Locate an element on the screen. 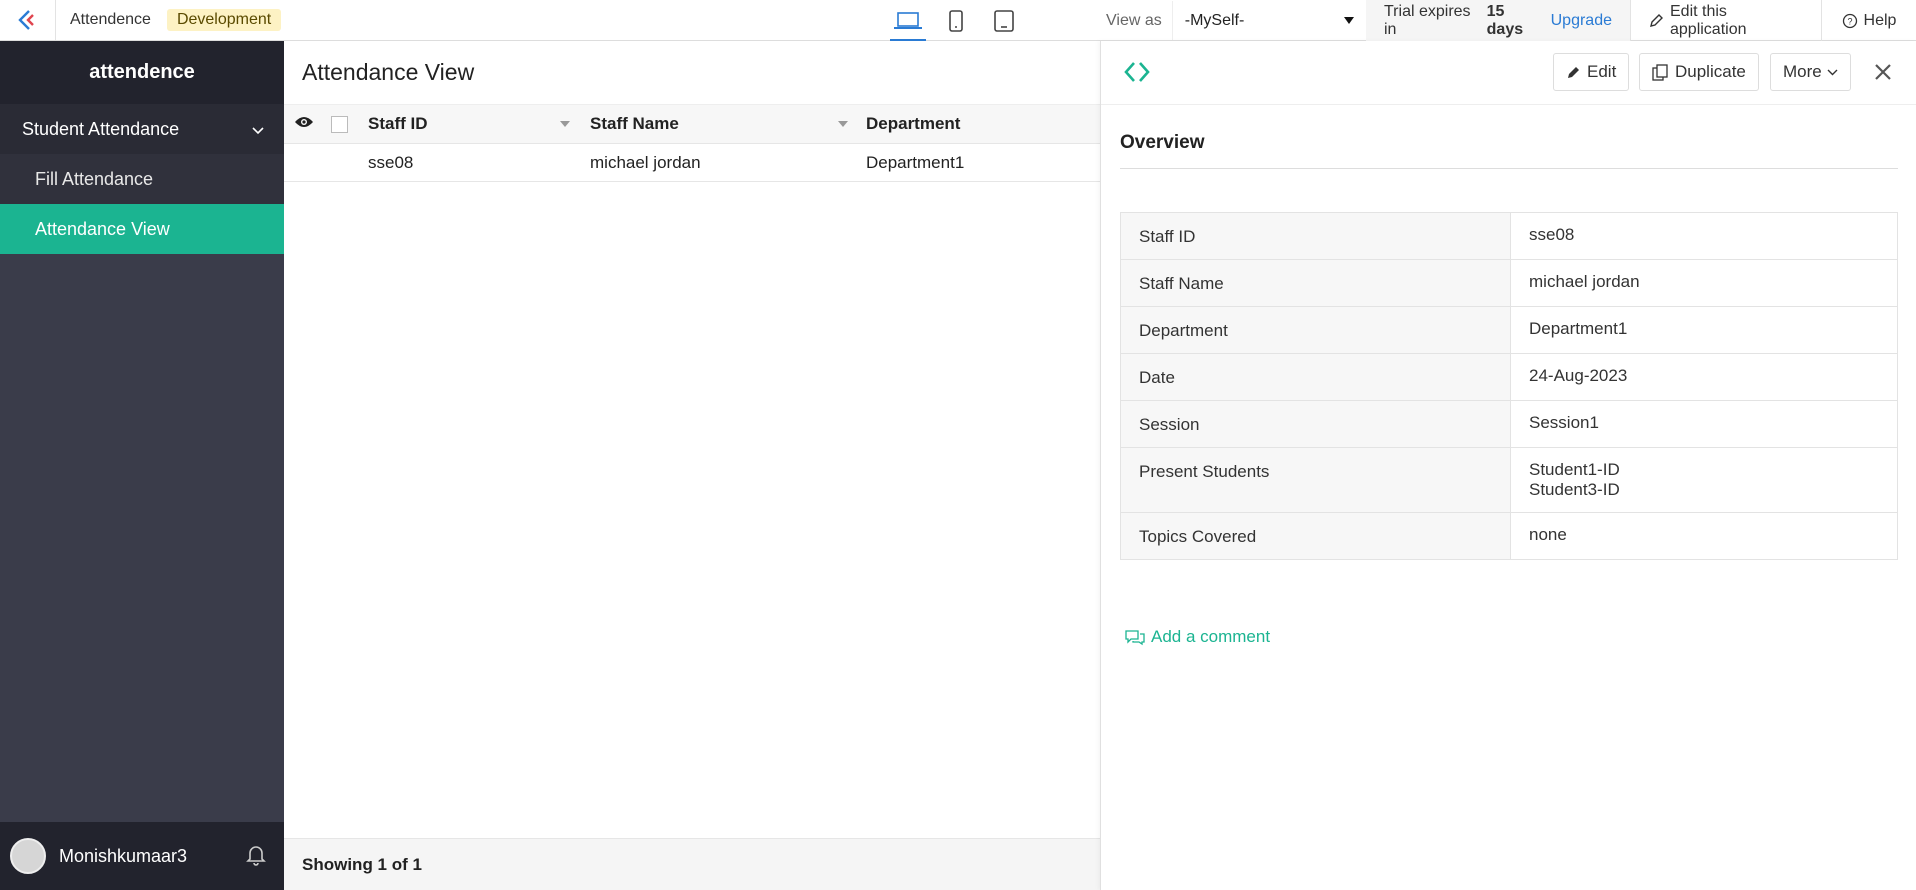 The width and height of the screenshot is (1916, 890). app-name: Attendence is located at coordinates (111, 20).